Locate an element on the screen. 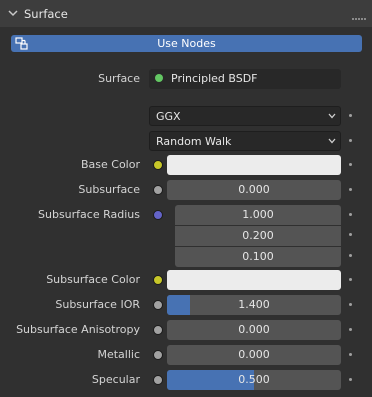  subsurface-label: Subsurface is located at coordinates (109, 189).